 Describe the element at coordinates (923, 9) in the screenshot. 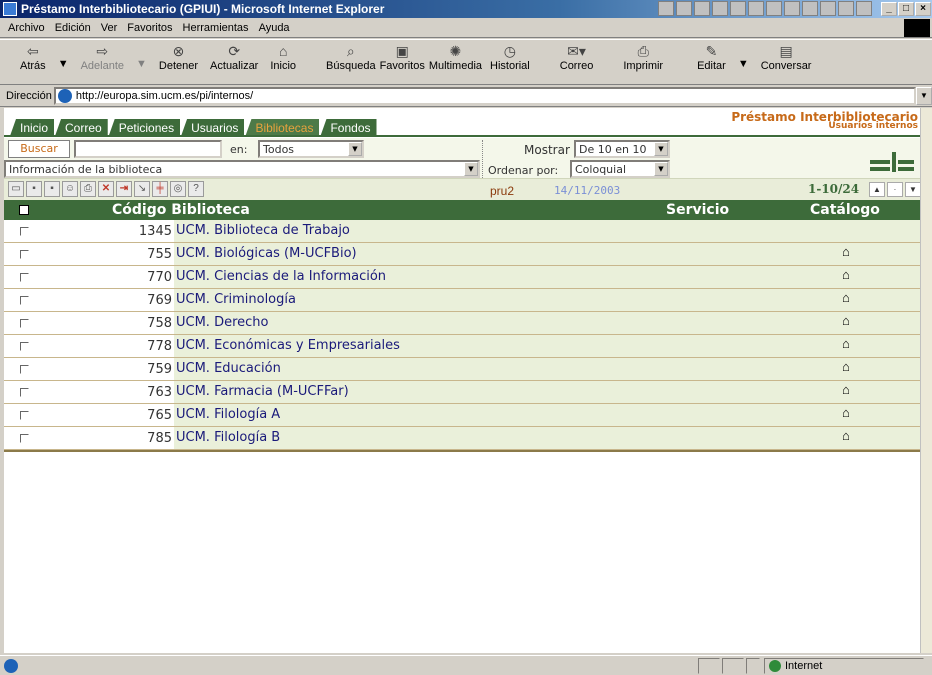

I see `close-icon: ×` at that location.